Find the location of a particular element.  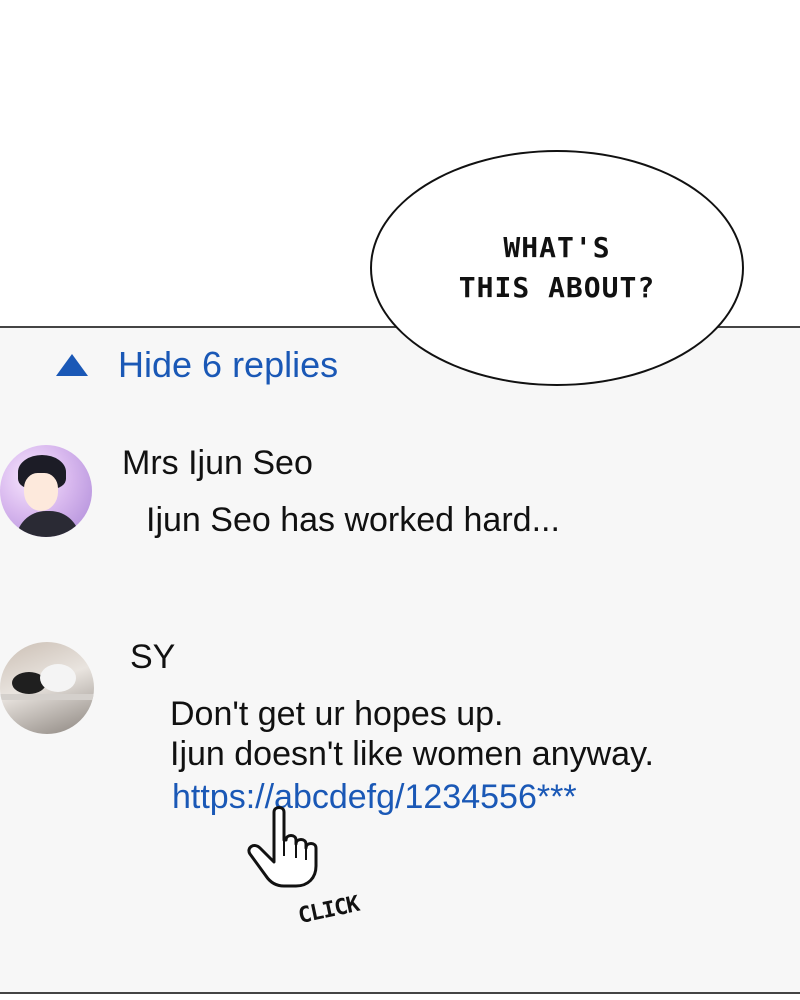

comment-author: SY is located at coordinates (152, 657).